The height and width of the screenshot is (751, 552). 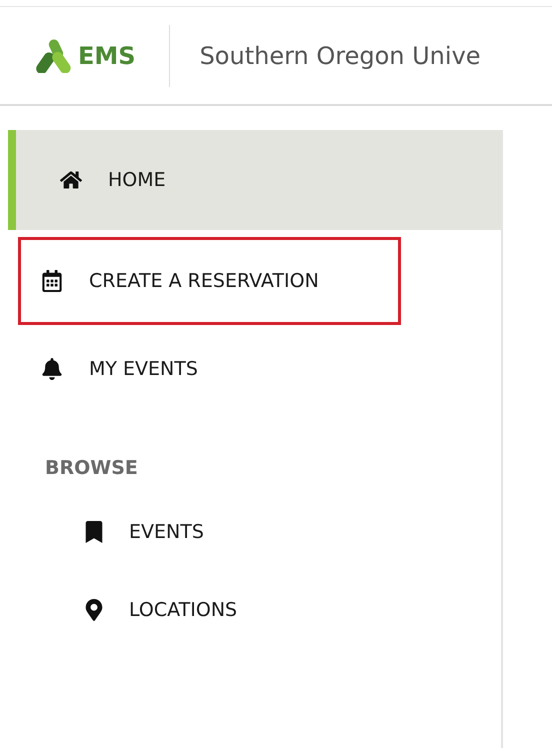 What do you see at coordinates (254, 180) in the screenshot?
I see `menu-item: HOME` at bounding box center [254, 180].